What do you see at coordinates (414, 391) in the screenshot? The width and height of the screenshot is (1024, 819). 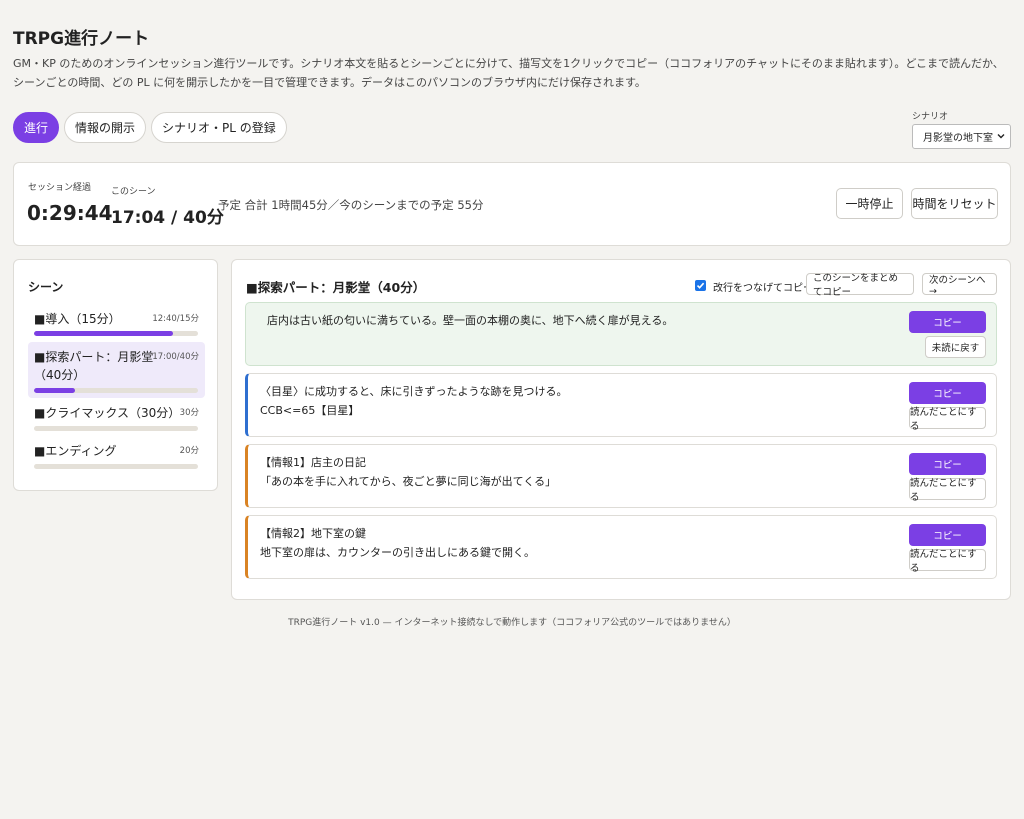 I see `block-line: 〈目星〉に成功すると、床に引きずったような跡を見つける。` at bounding box center [414, 391].